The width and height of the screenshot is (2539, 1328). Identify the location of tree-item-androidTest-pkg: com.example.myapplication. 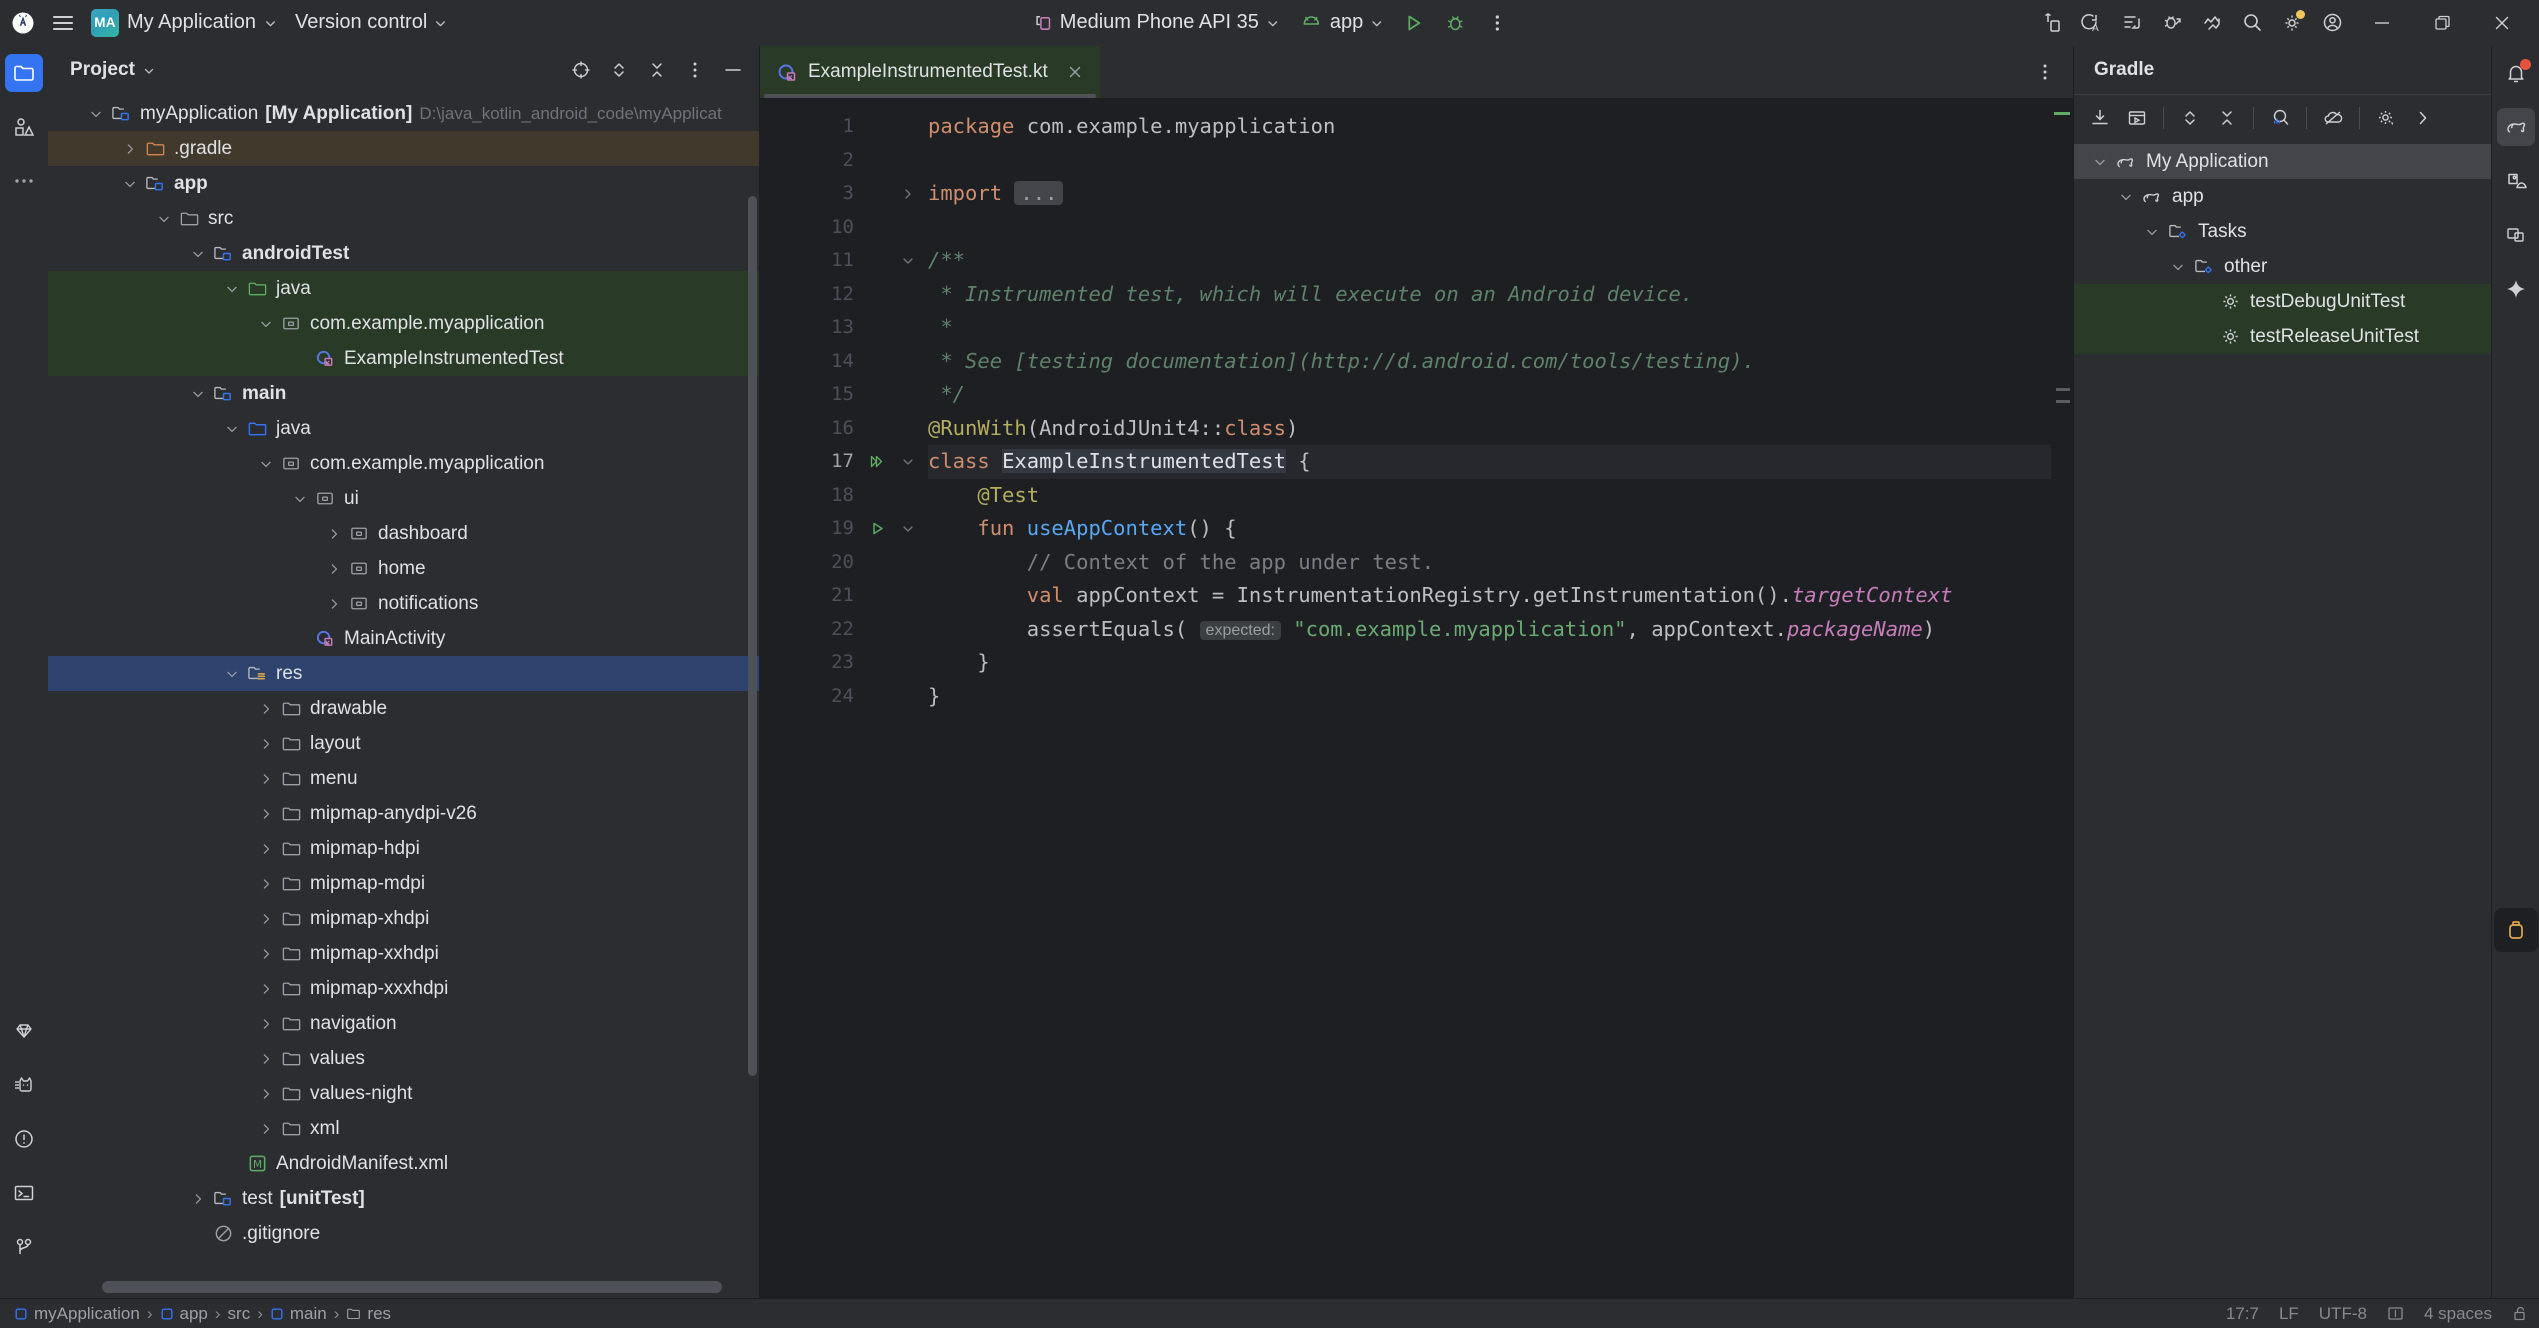
(403, 323).